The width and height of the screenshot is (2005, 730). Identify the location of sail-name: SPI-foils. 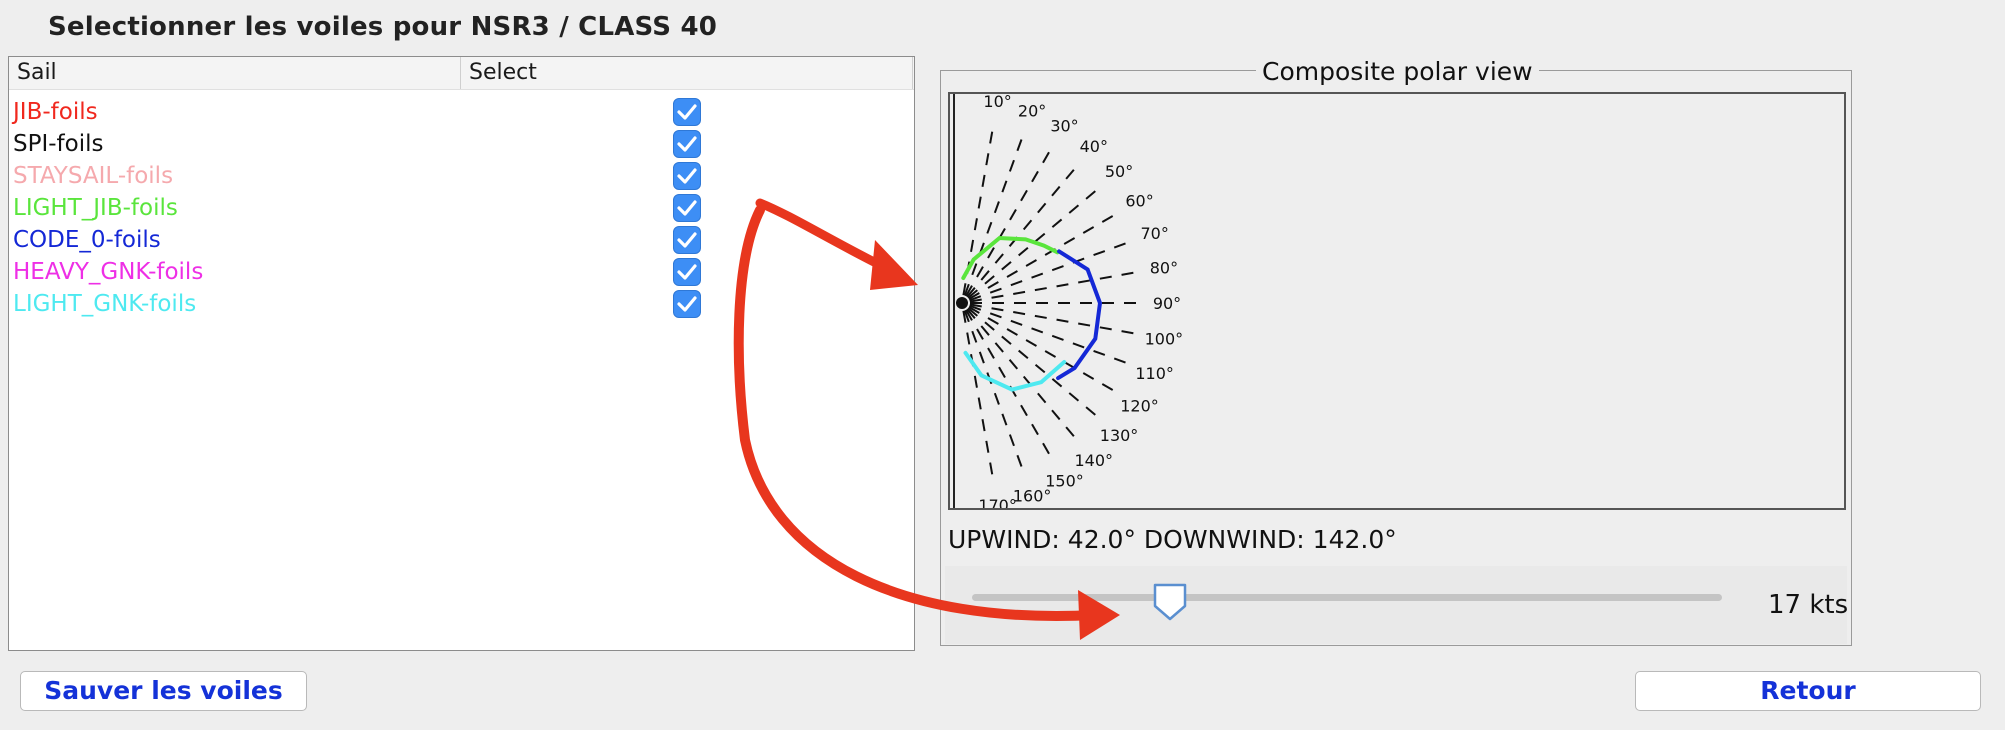
(58, 144).